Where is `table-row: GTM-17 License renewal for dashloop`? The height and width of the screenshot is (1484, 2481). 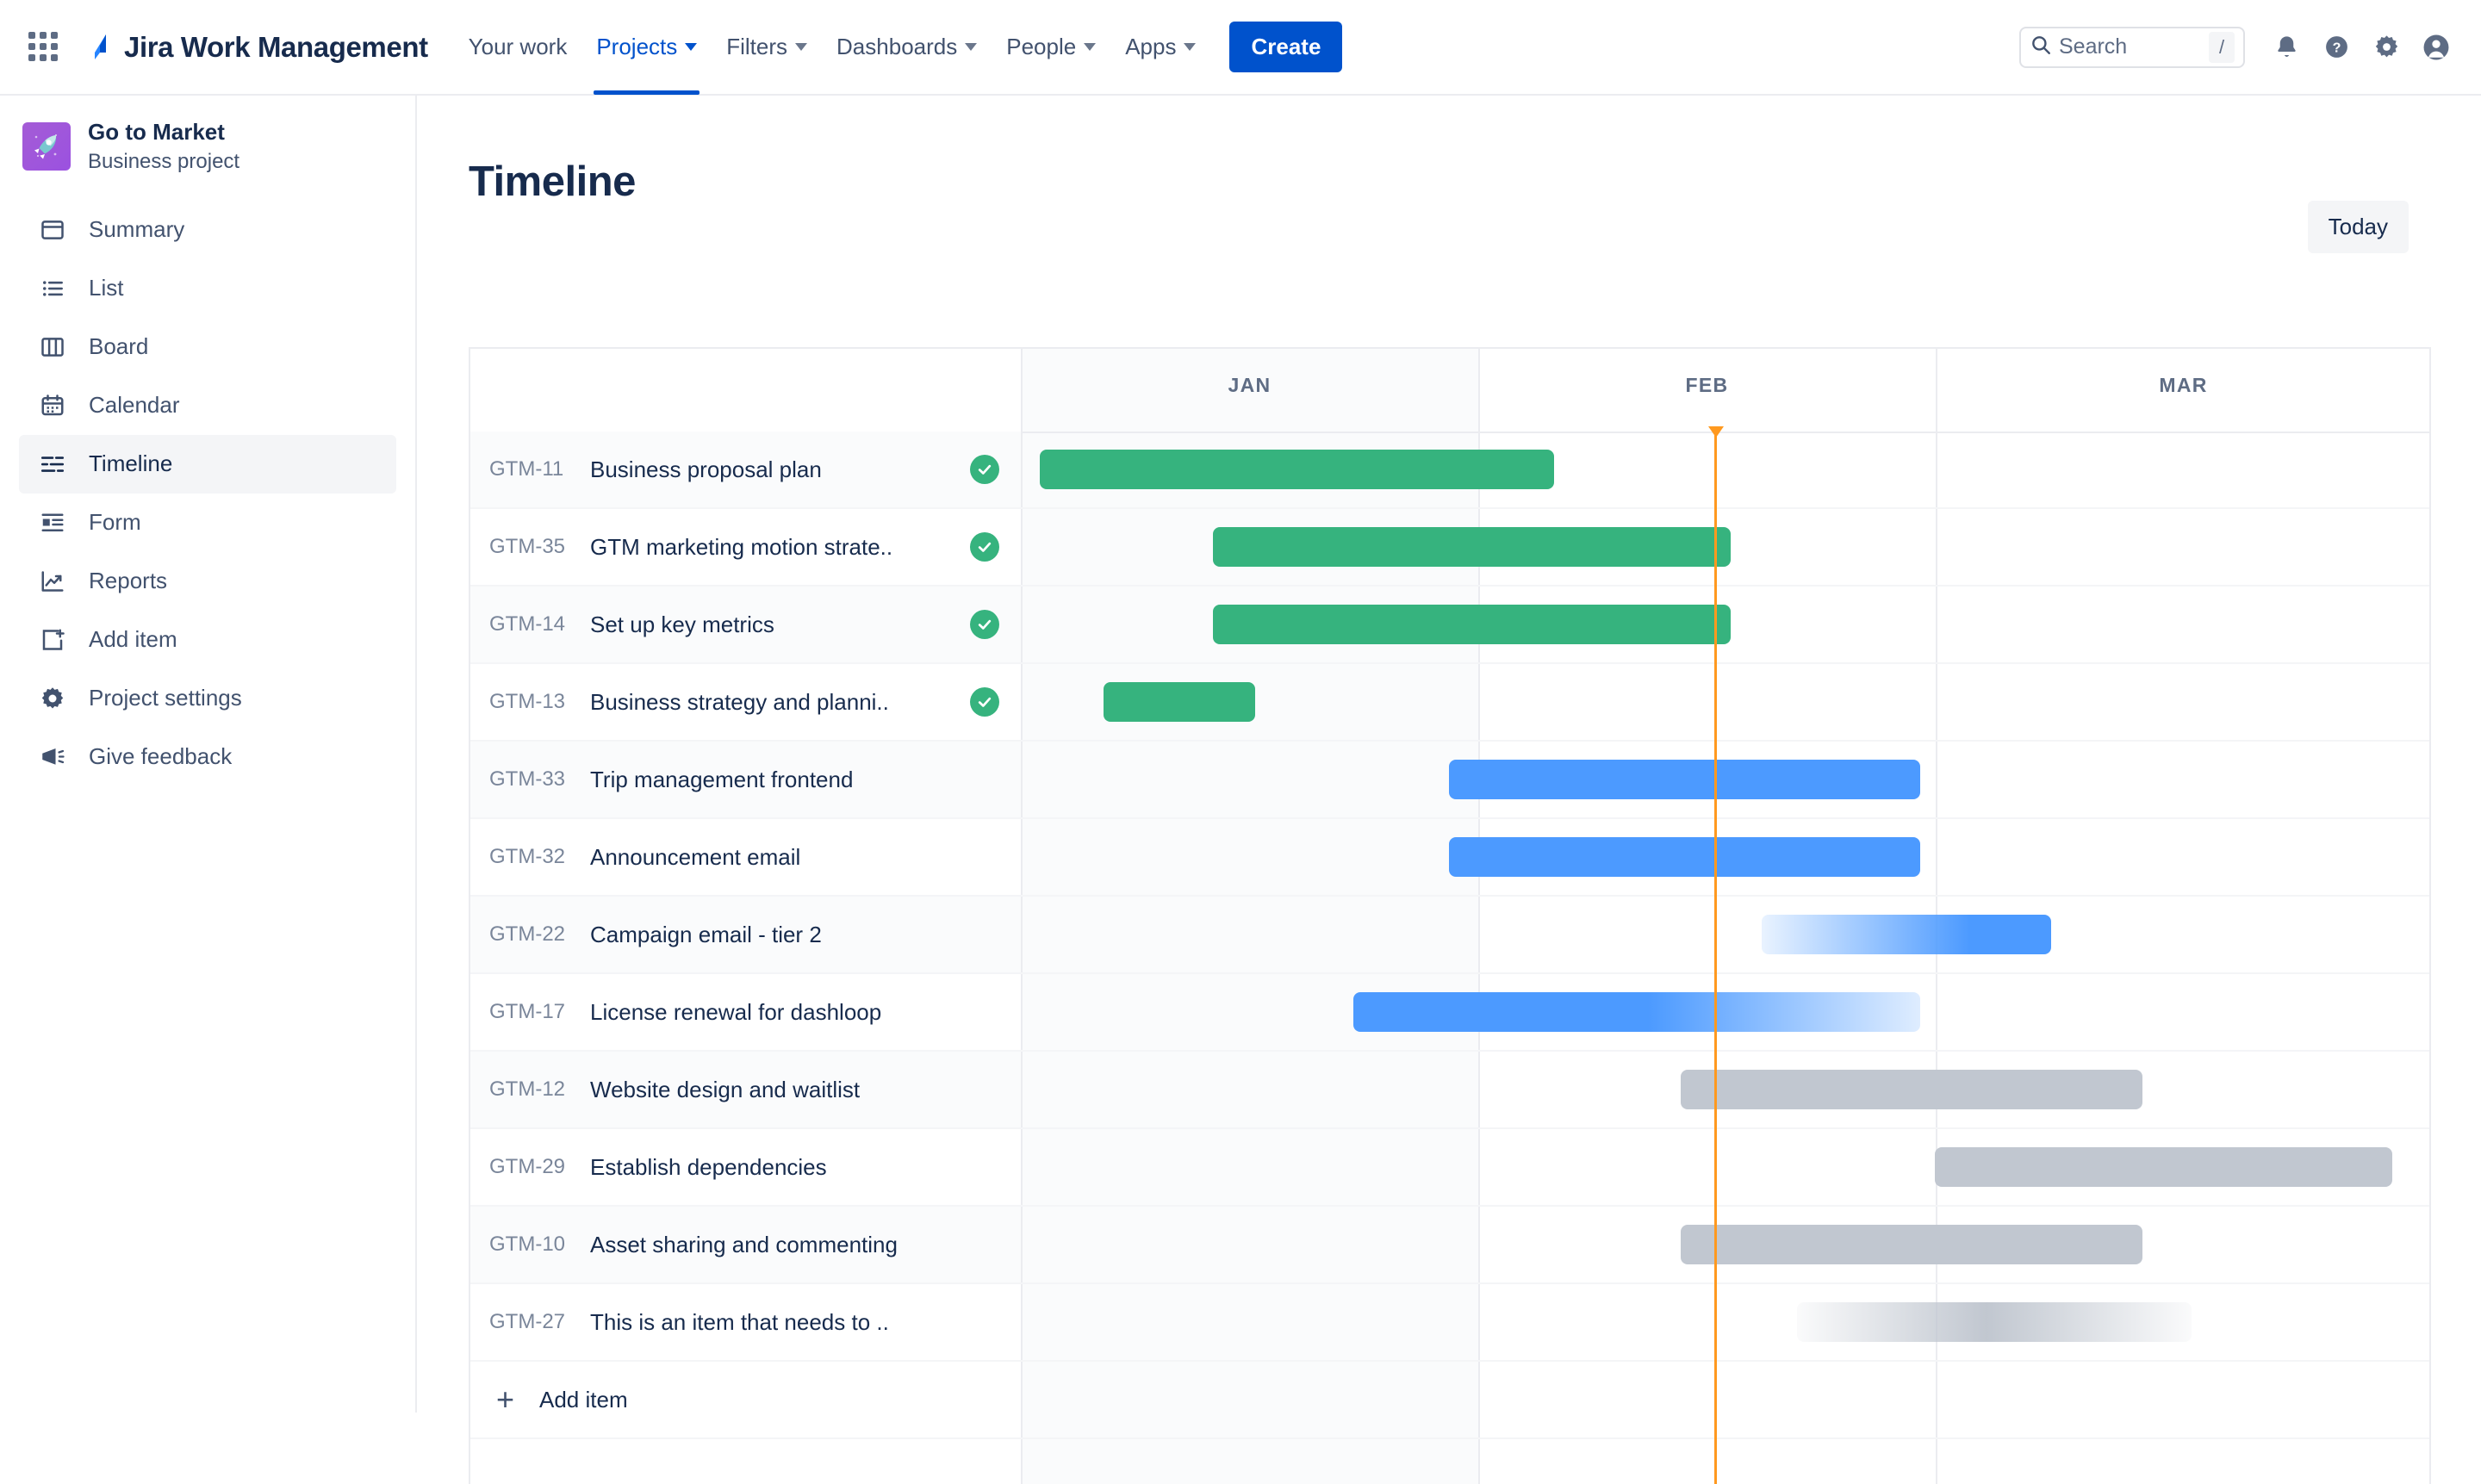 table-row: GTM-17 License renewal for dashloop is located at coordinates (1449, 1013).